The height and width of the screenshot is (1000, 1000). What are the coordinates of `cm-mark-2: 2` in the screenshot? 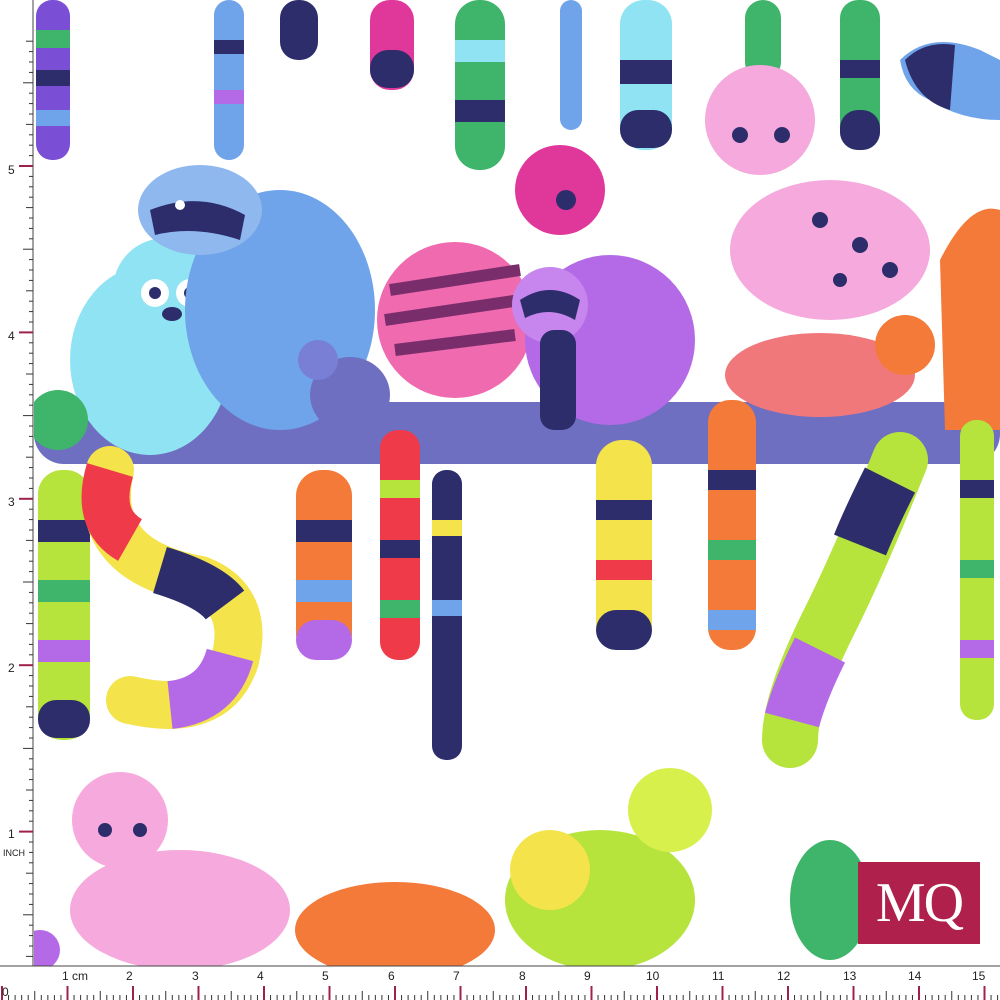 It's located at (129, 976).